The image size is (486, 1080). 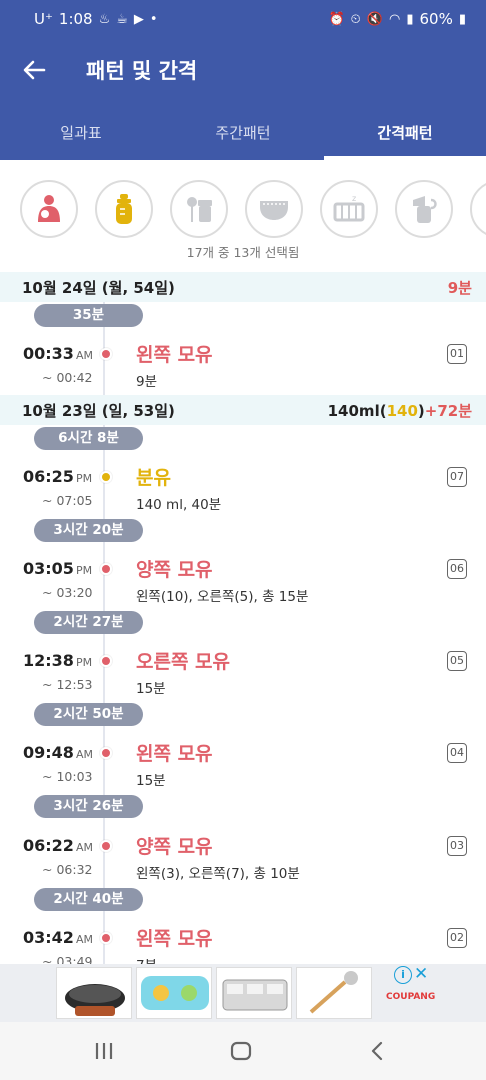 I want to click on filter-pumping, so click(x=424, y=209).